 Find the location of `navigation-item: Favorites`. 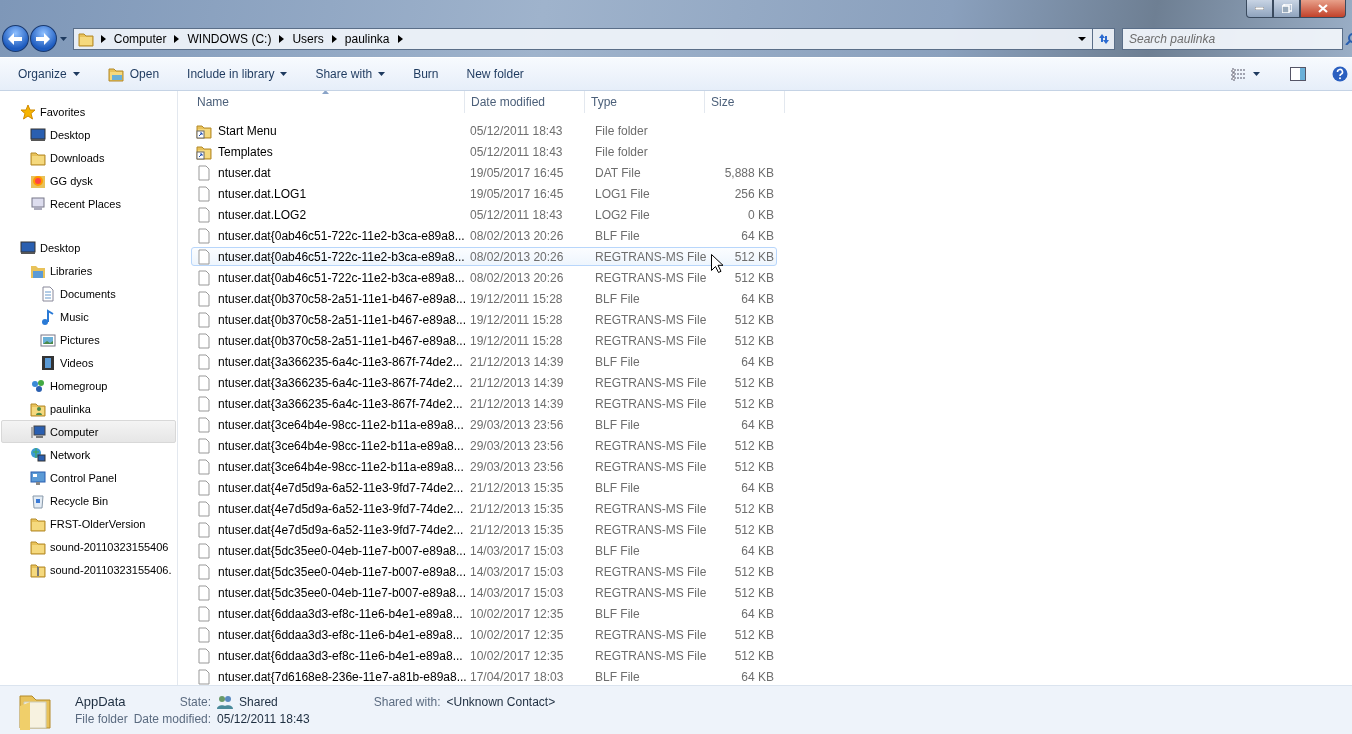

navigation-item: Favorites is located at coordinates (88, 111).